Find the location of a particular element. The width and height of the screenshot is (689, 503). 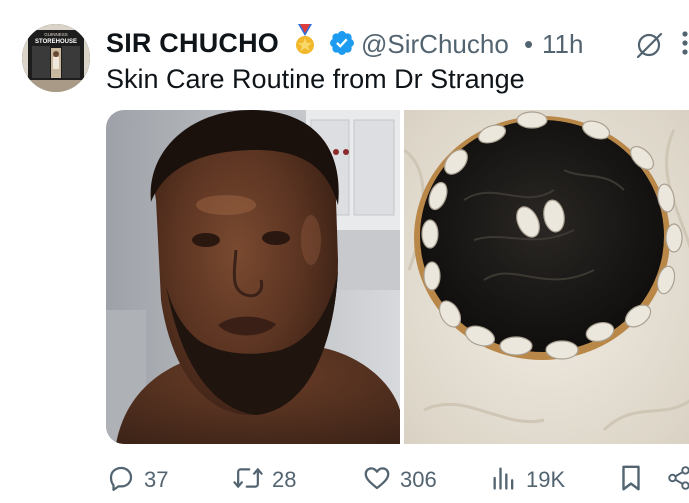

views-button: 19K is located at coordinates (527, 480).